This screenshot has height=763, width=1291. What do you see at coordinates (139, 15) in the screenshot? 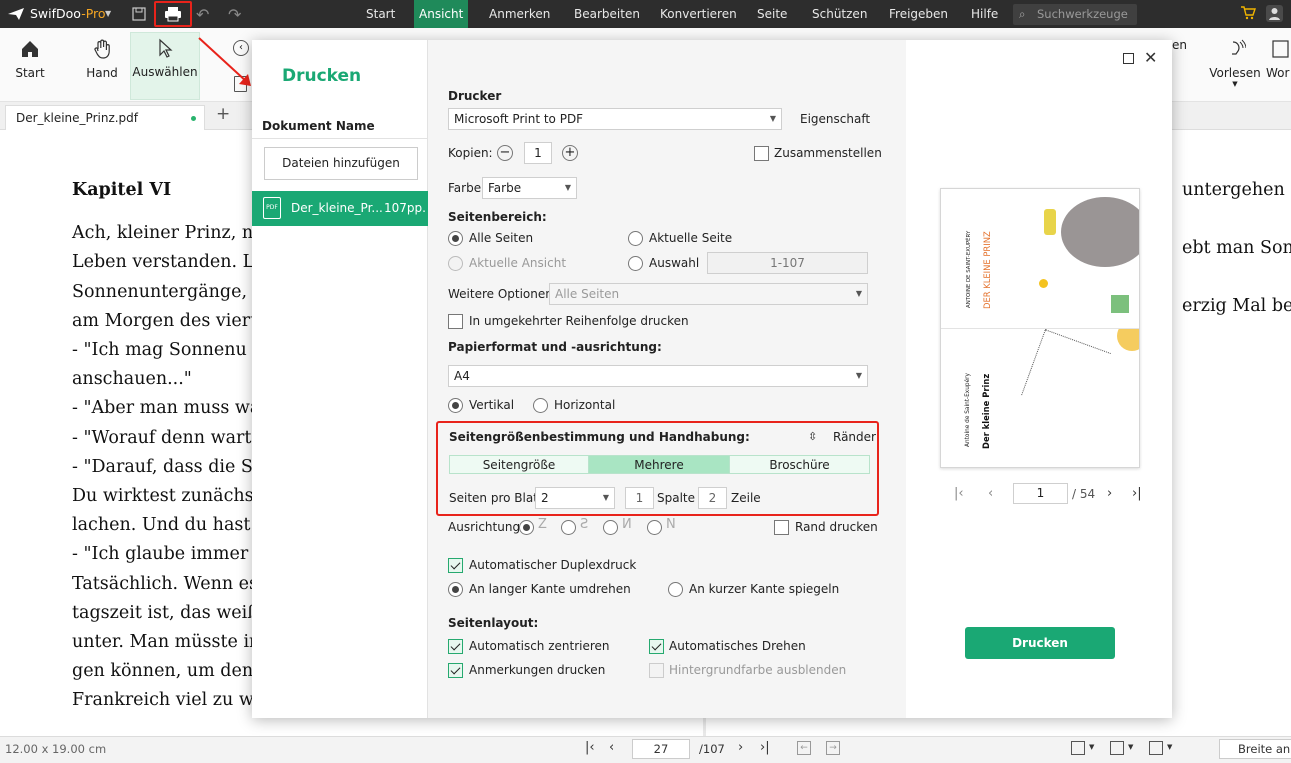
I see `save-icon` at bounding box center [139, 15].